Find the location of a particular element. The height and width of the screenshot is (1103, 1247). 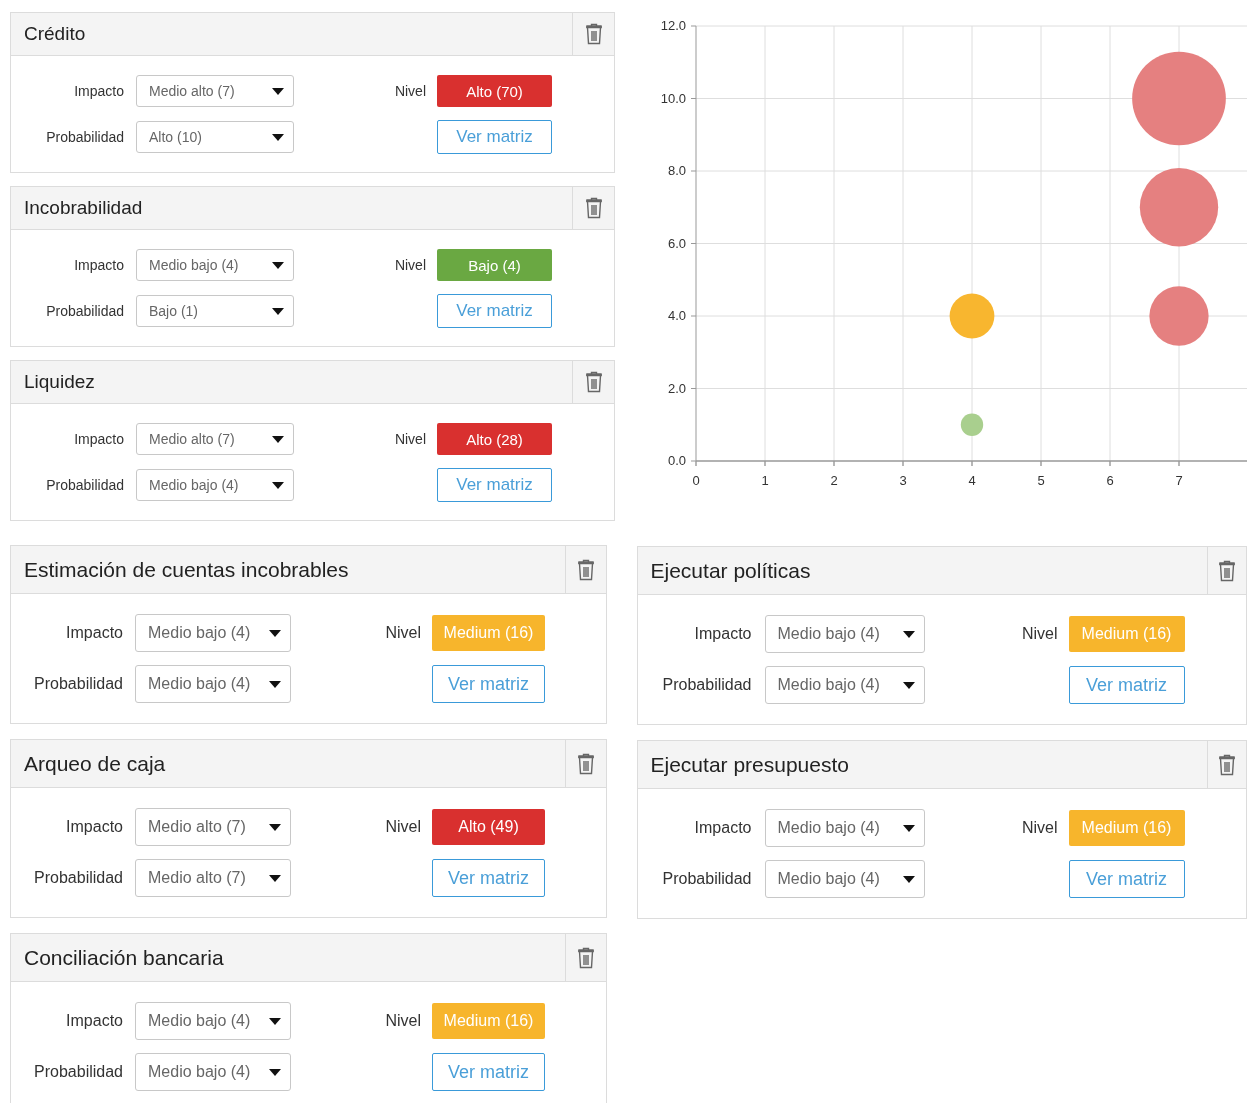

axis-label: 6.0 is located at coordinates (676, 243).